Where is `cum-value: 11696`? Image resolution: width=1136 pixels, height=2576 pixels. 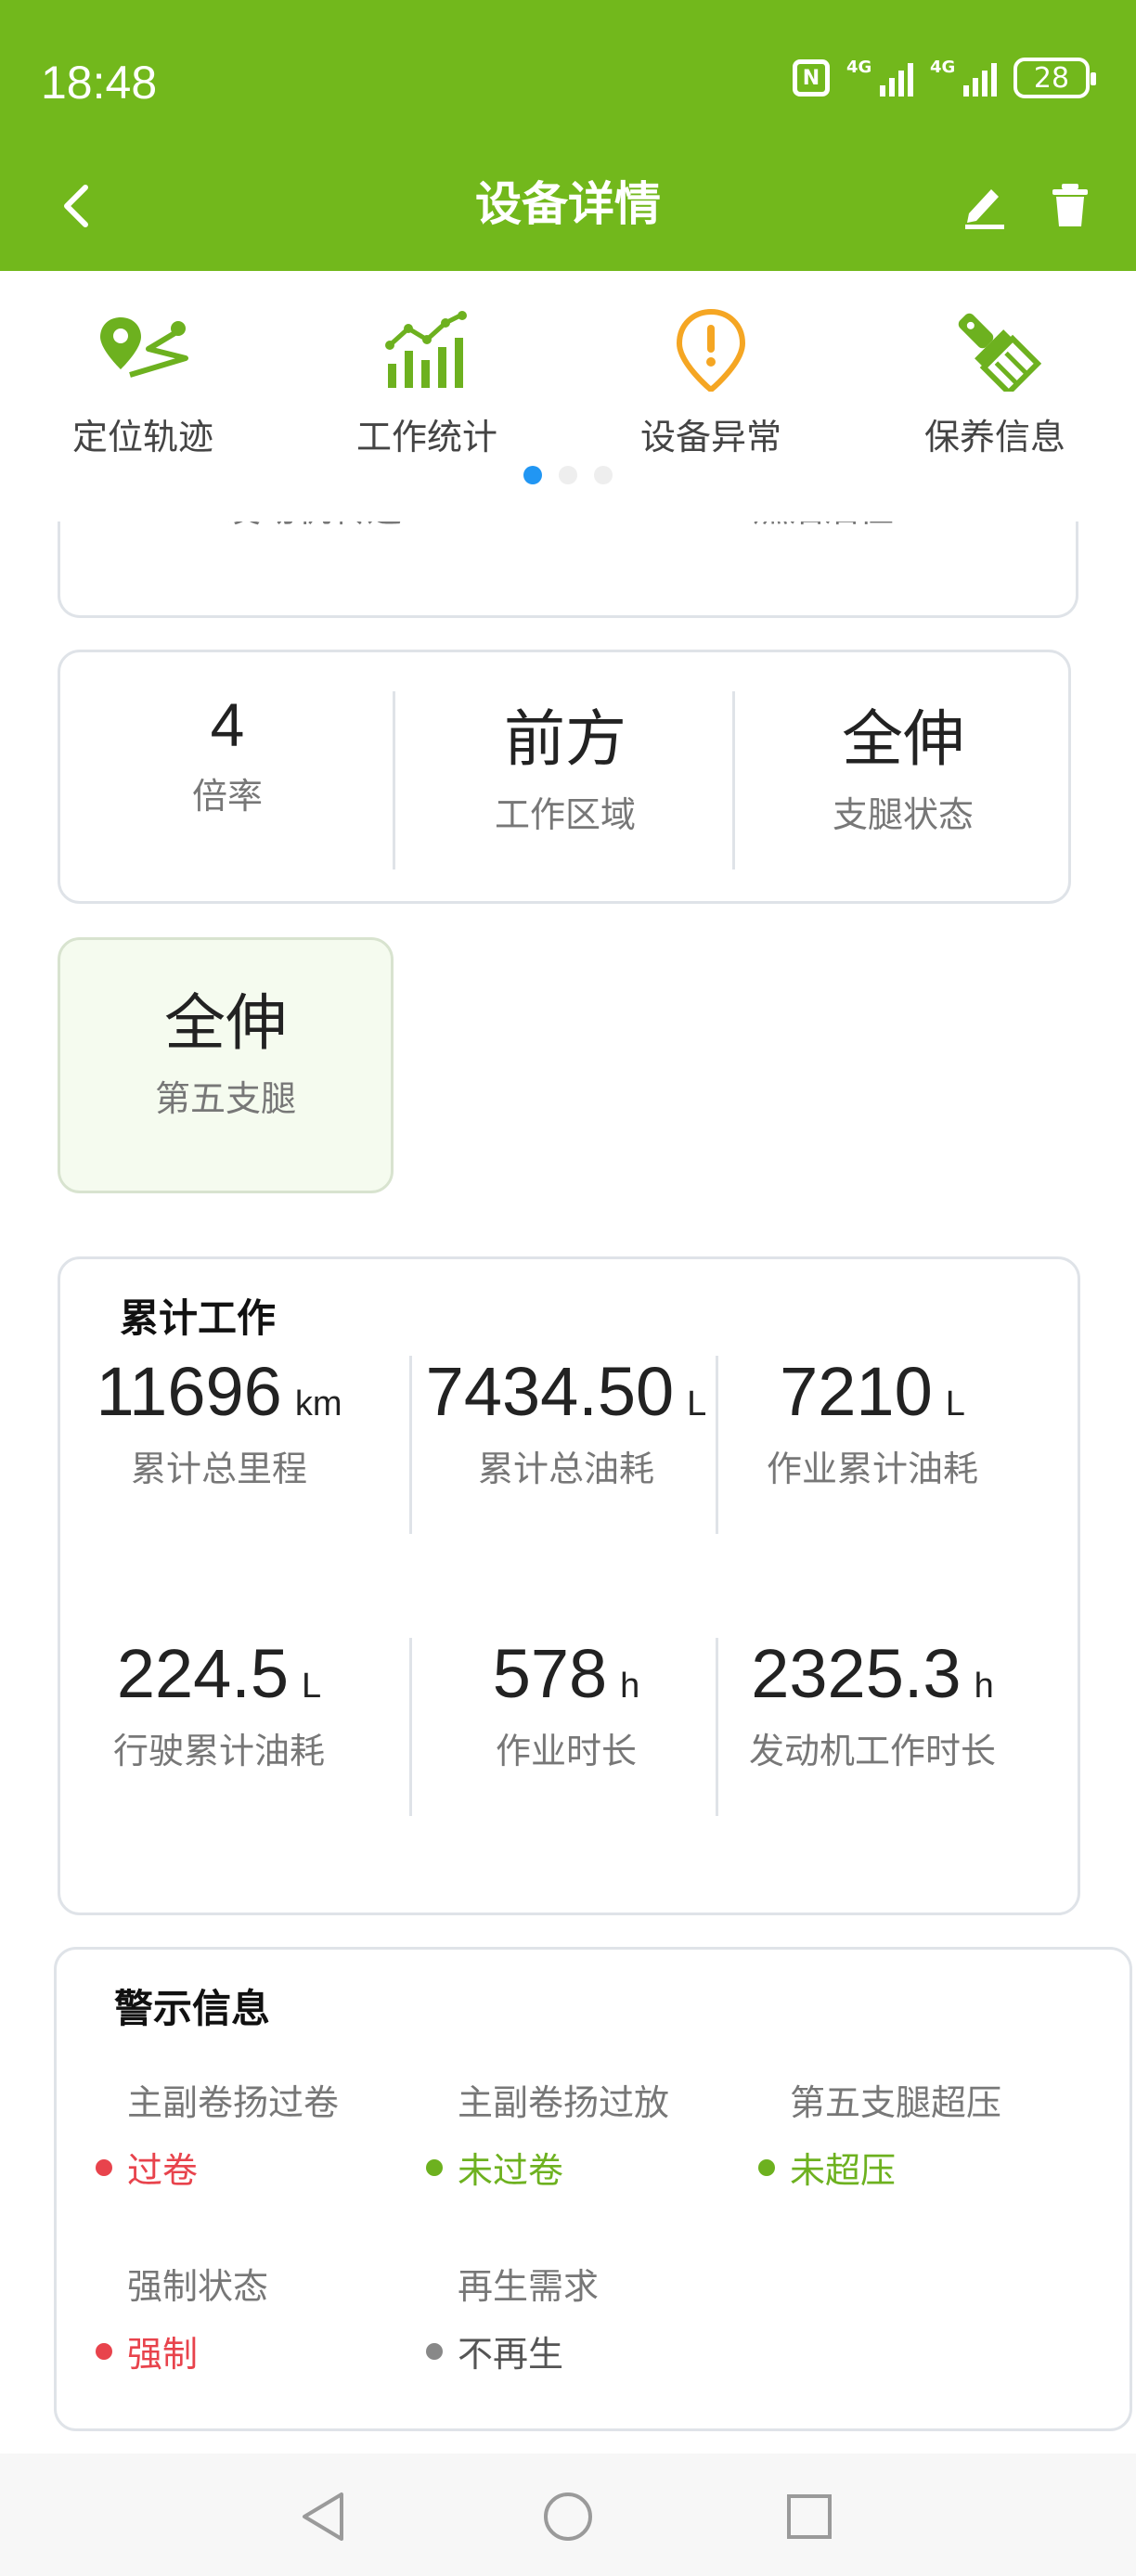 cum-value: 11696 is located at coordinates (189, 1391).